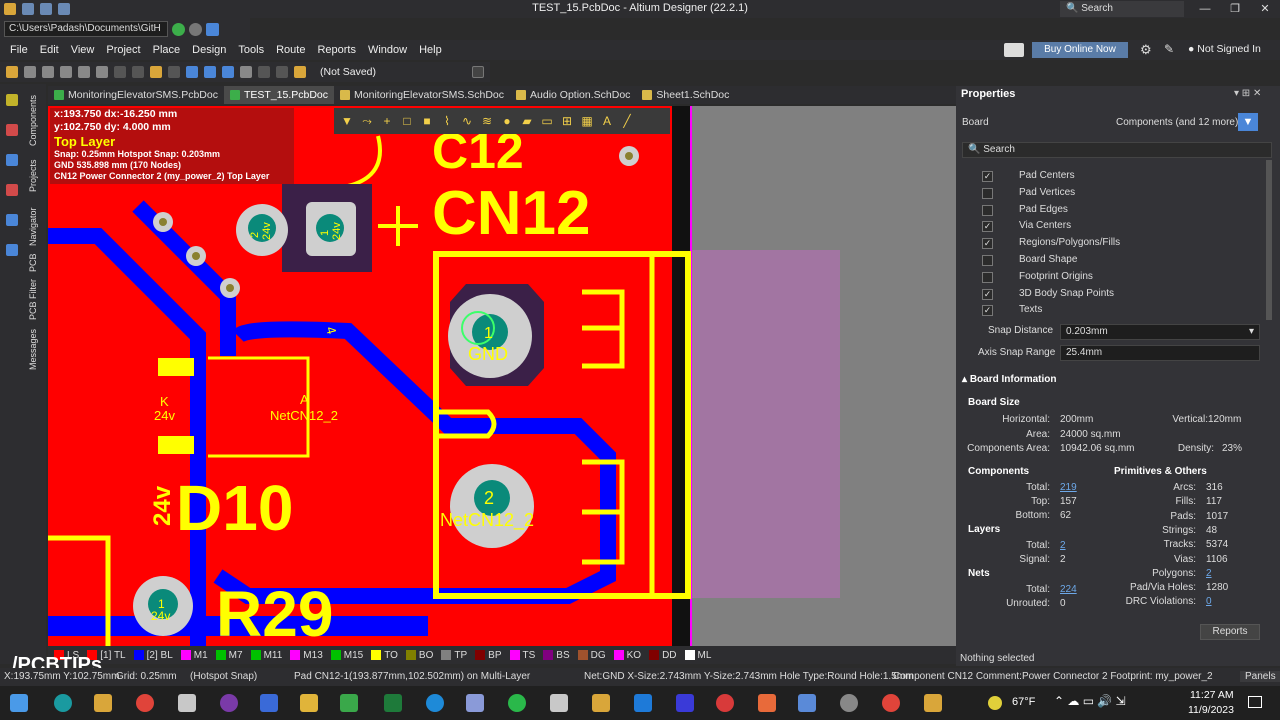 This screenshot has height=720, width=1280. Describe the element at coordinates (136, 95) in the screenshot. I see `tab-monitoring-pcb: MonitoringElevatorSMS.PcbDoc` at that location.